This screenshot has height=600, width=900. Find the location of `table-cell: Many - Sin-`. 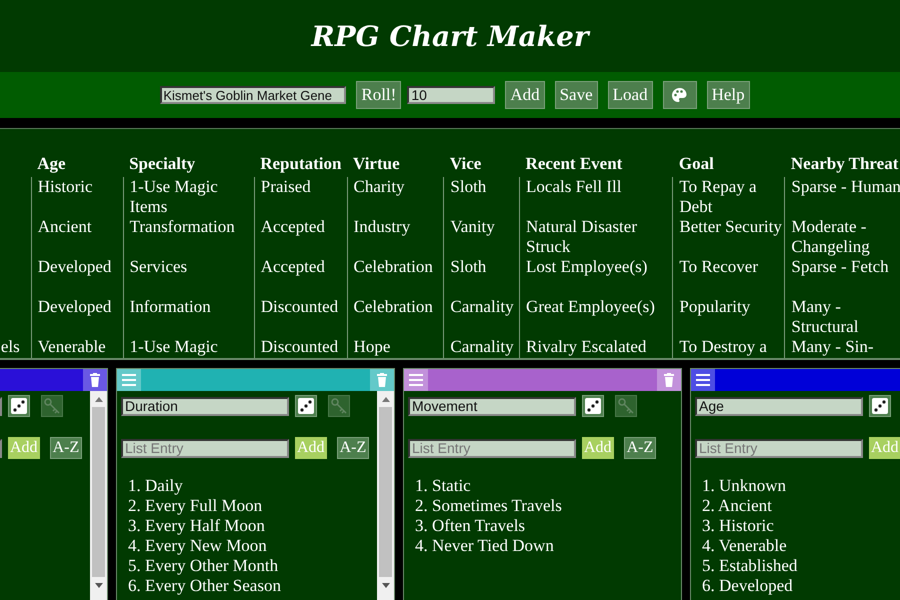

table-cell: Many - Sin- is located at coordinates (832, 346).